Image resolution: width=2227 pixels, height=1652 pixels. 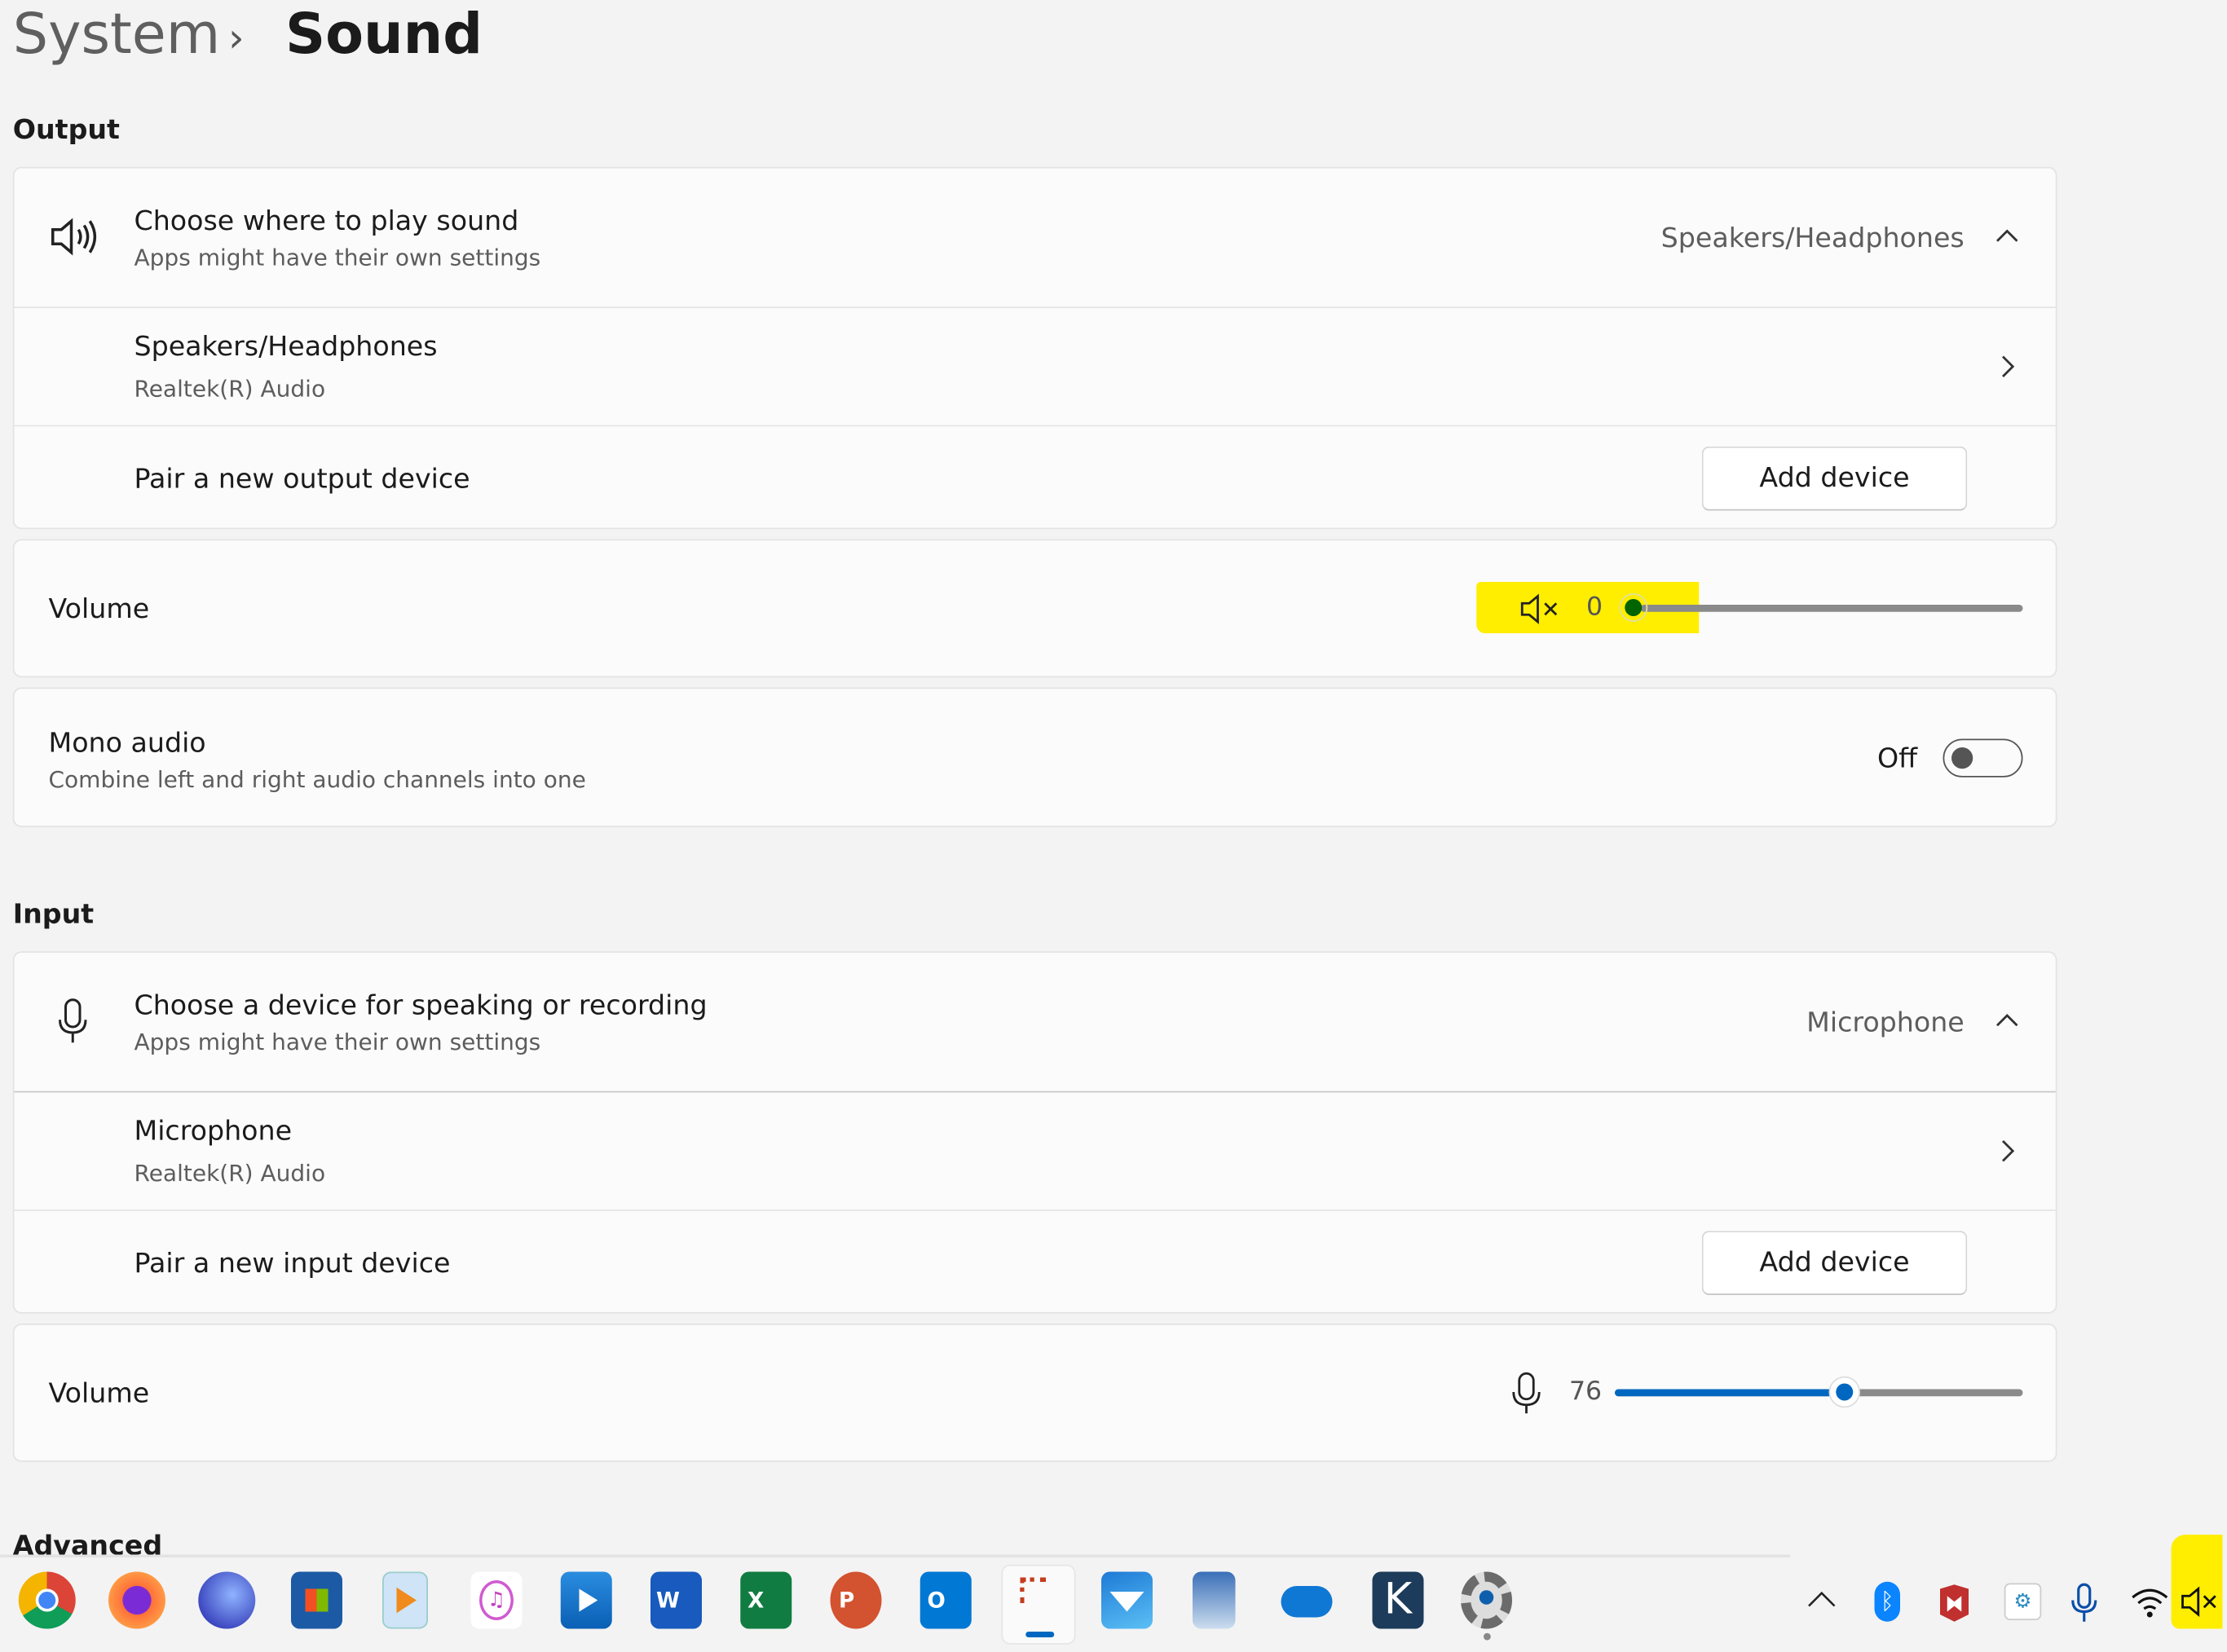 I want to click on choose-output-subtitle: Apps might have their own settings, so click(x=337, y=257).